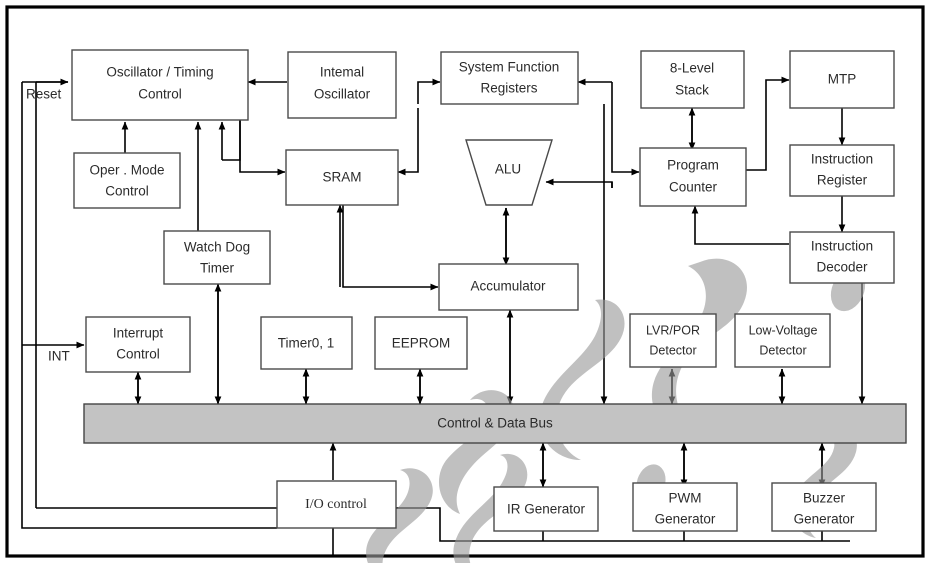 Image resolution: width=930 pixels, height=563 pixels. What do you see at coordinates (126, 170) in the screenshot?
I see `oper-mode-control-label-1: Oper . Mode` at bounding box center [126, 170].